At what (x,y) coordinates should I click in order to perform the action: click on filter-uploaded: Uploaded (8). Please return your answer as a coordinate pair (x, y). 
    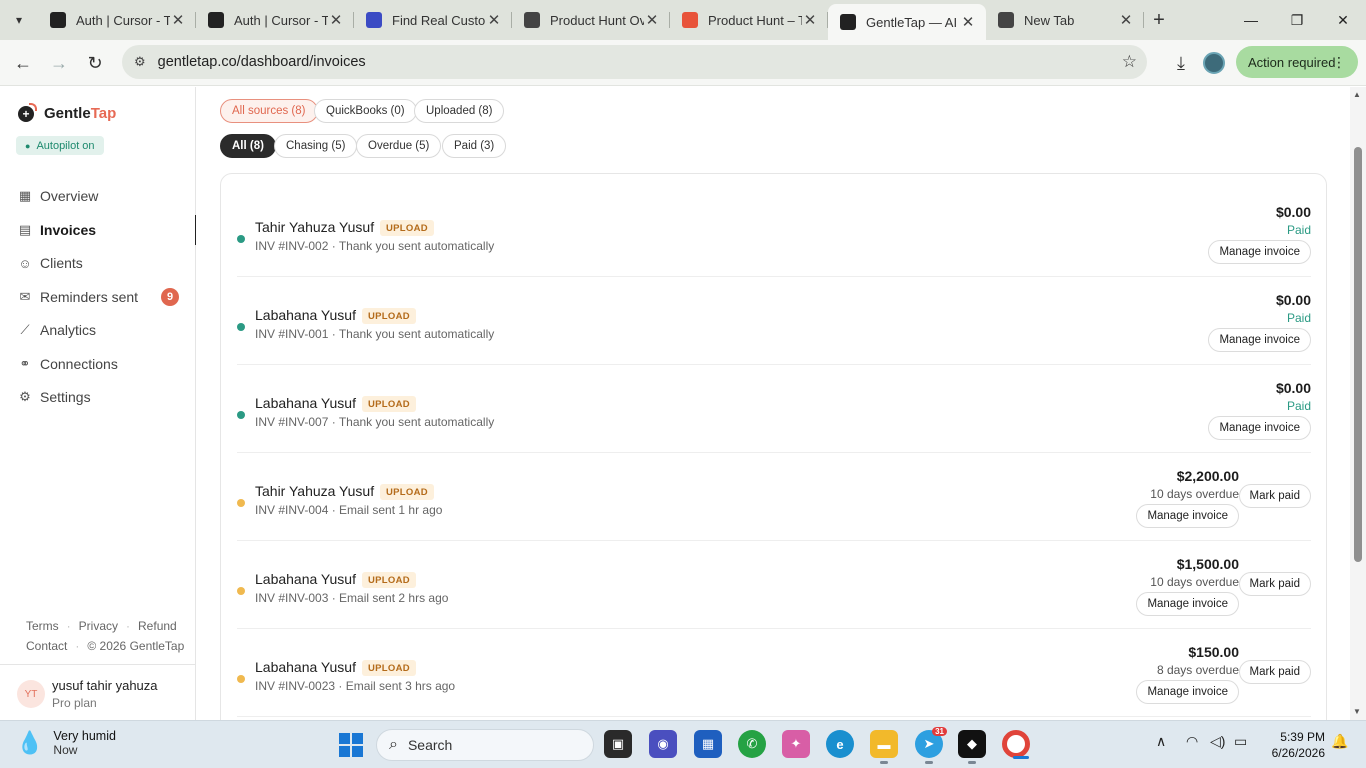
    Looking at the image, I should click on (459, 111).